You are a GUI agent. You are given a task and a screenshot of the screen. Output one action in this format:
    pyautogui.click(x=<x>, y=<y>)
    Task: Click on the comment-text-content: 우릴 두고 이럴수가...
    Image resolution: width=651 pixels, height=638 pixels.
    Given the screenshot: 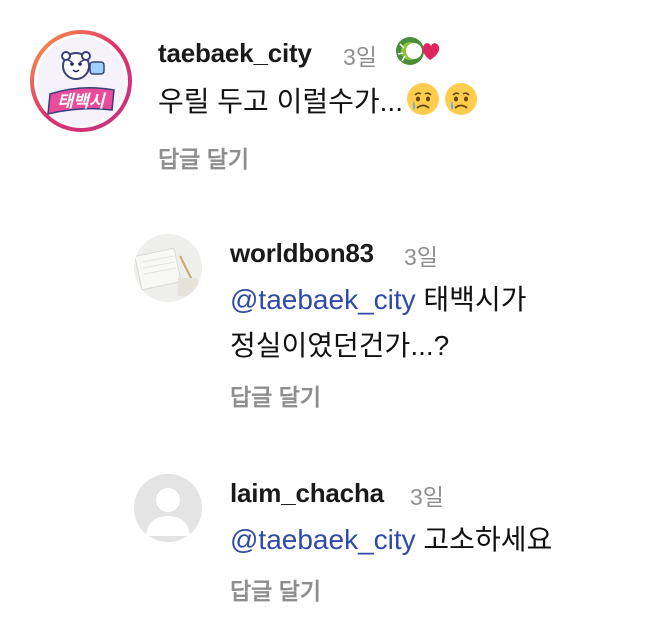 What is the action you would take?
    pyautogui.click(x=280, y=101)
    